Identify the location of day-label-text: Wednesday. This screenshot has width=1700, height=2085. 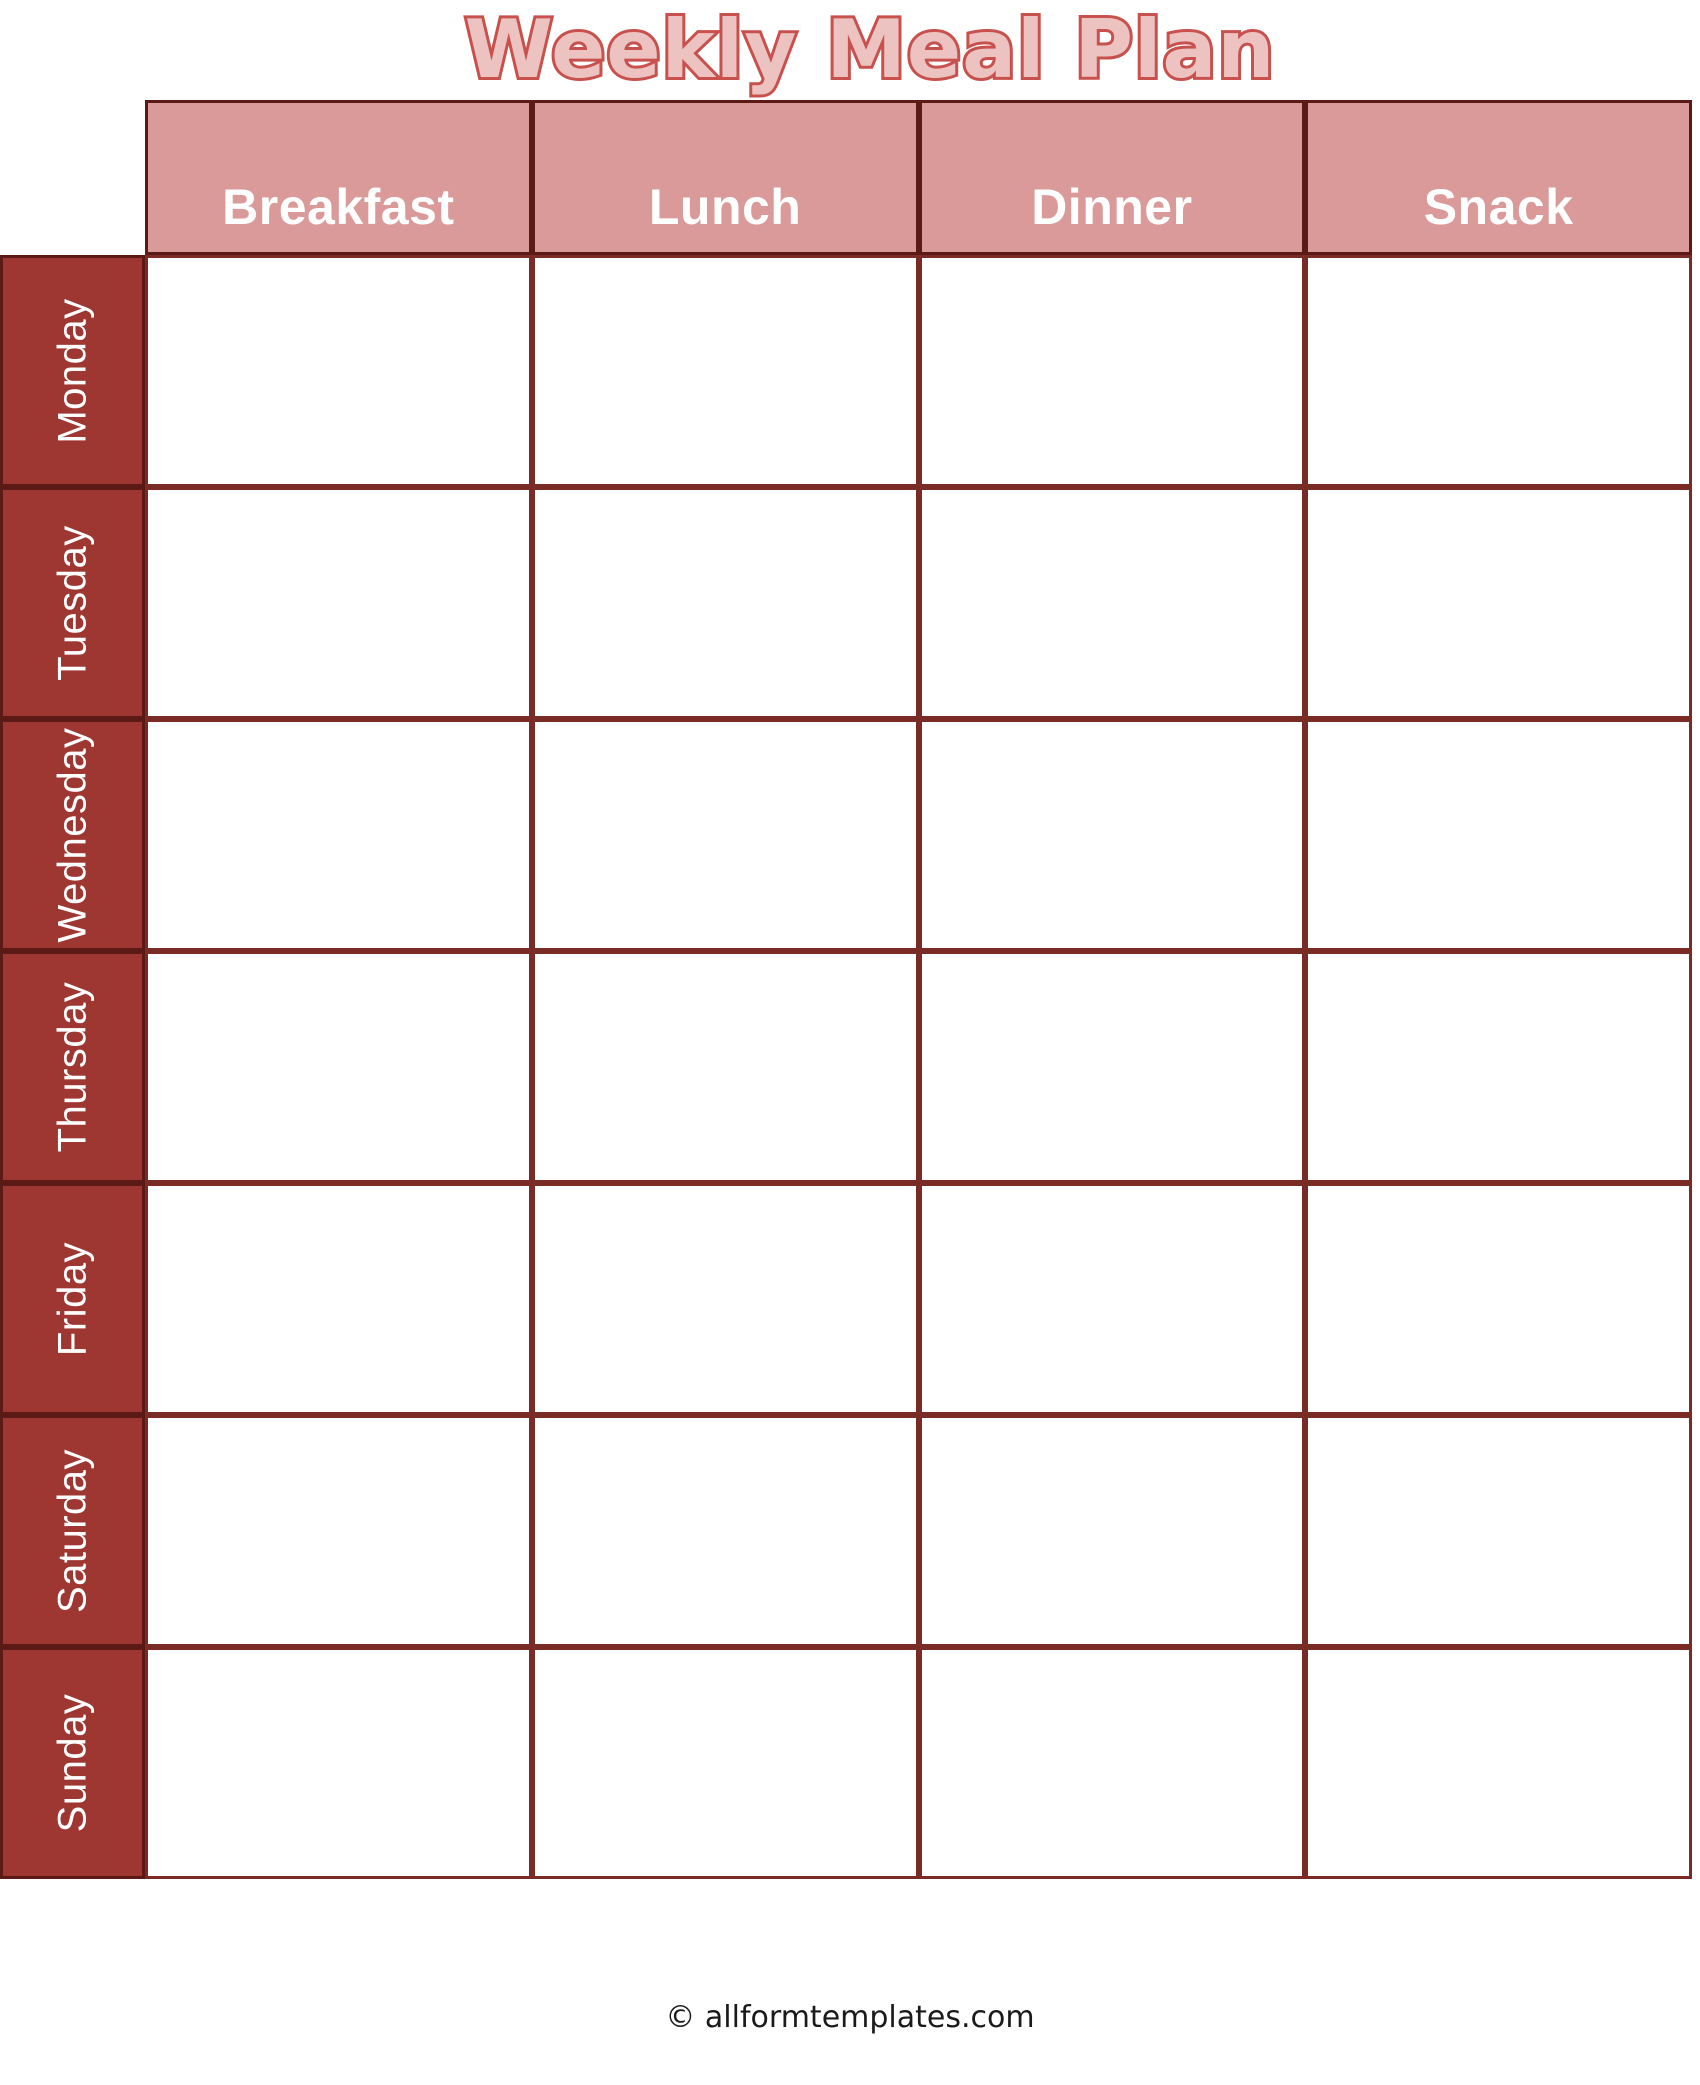
(72, 835).